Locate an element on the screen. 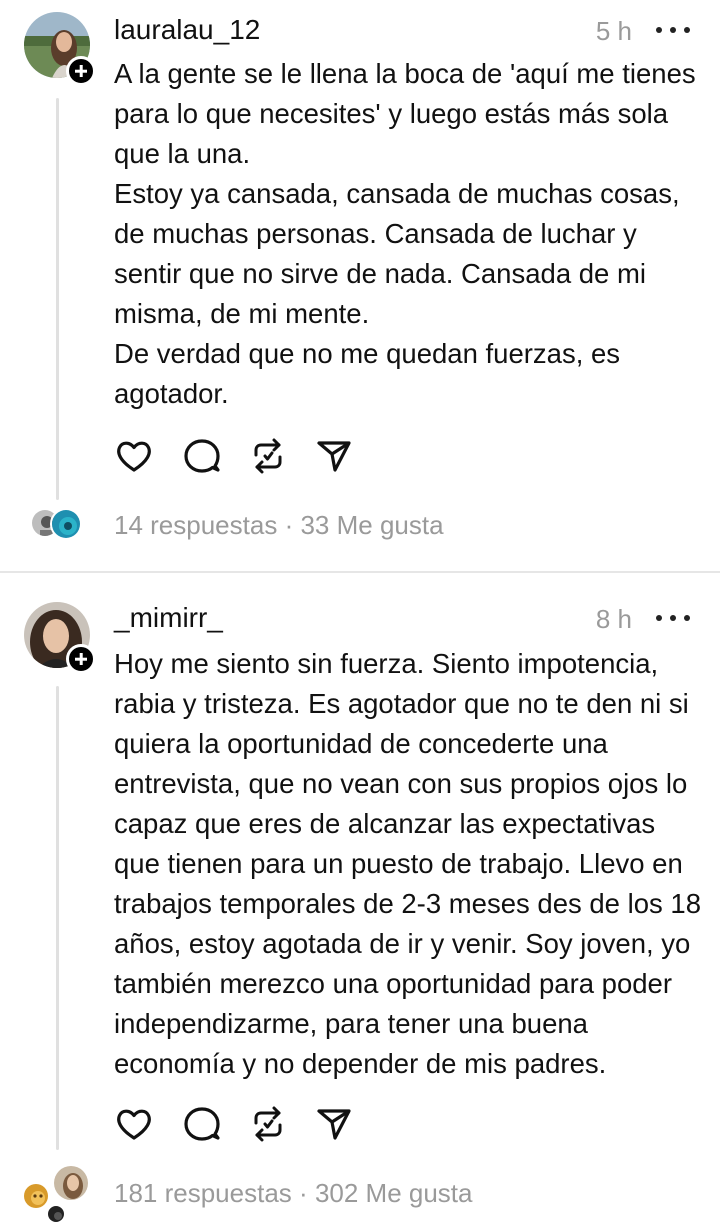 This screenshot has width=720, height=1228. timestamp: 8 h is located at coordinates (613, 619).